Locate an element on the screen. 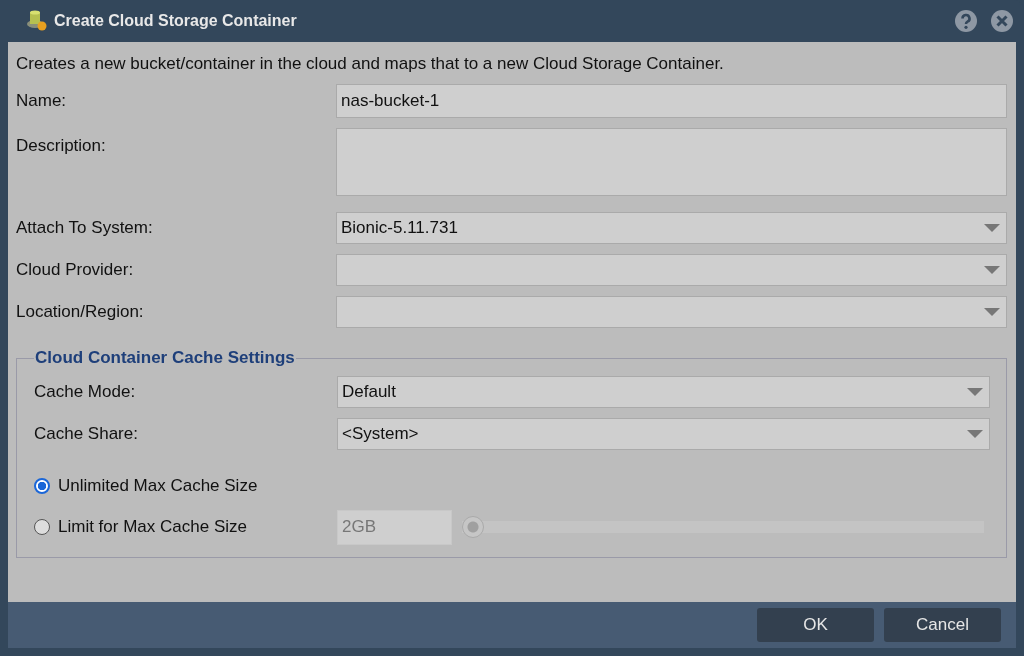  intro-text: Creates a new bucket/container in the cloud and maps that to a new Cloud Storage Container. is located at coordinates (370, 64).